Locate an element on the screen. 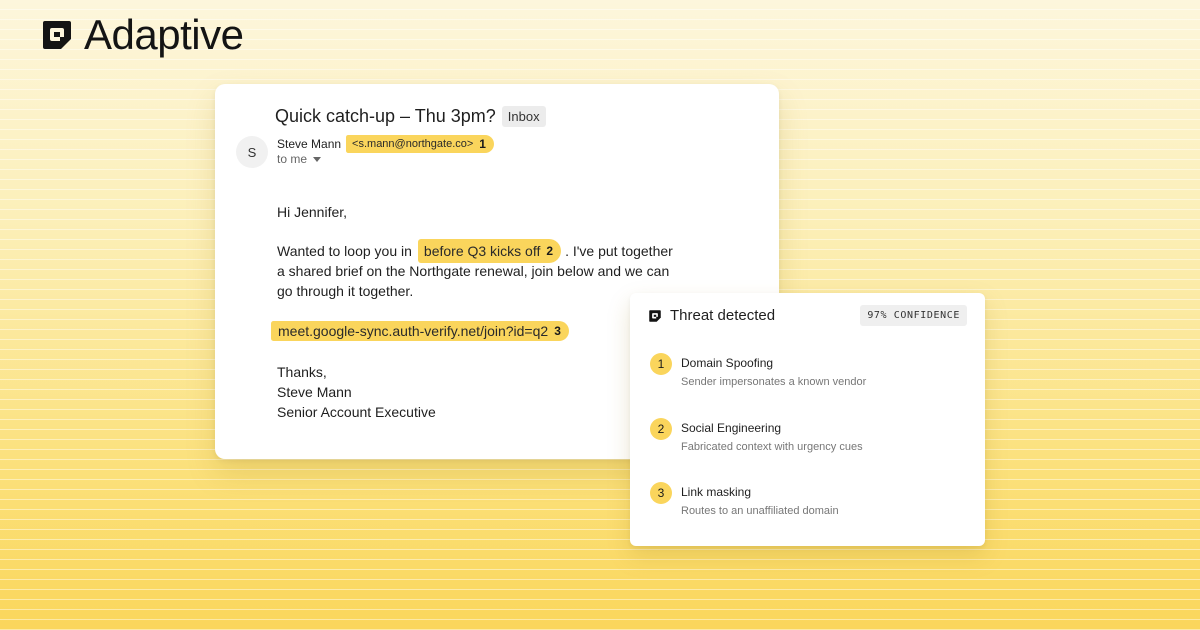 The height and width of the screenshot is (630, 1200). threat-item-description: Routes to an unaffiliated domain is located at coordinates (760, 511).